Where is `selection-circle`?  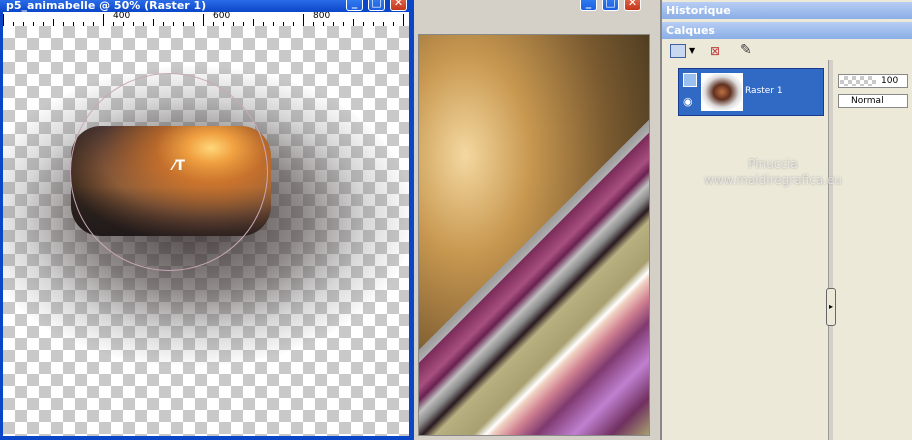
selection-circle is located at coordinates (169, 172).